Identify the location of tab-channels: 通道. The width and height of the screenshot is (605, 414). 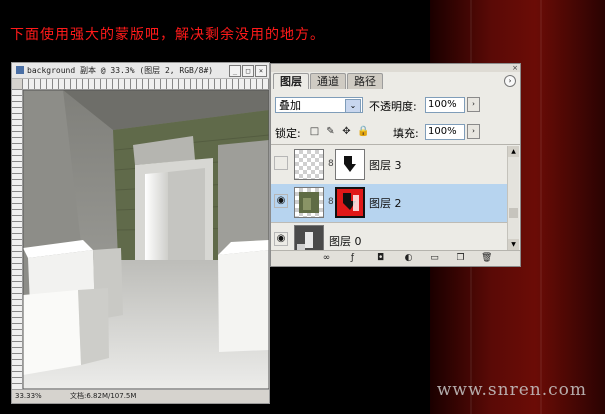
(328, 81).